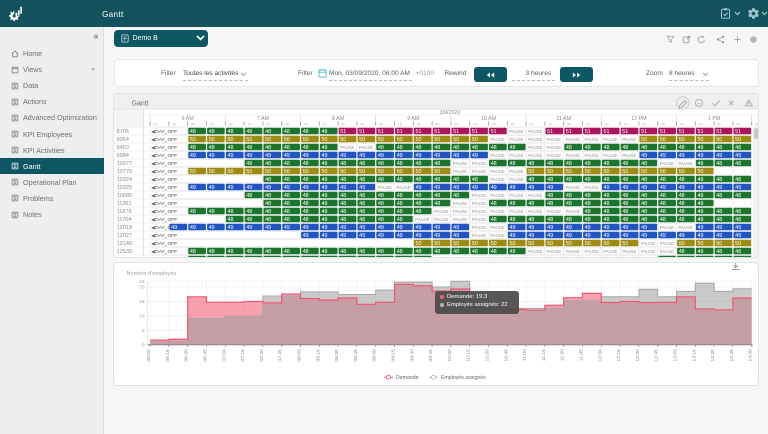  Describe the element at coordinates (619, 355) in the screenshot. I see `svg-text: 12:15` at that location.